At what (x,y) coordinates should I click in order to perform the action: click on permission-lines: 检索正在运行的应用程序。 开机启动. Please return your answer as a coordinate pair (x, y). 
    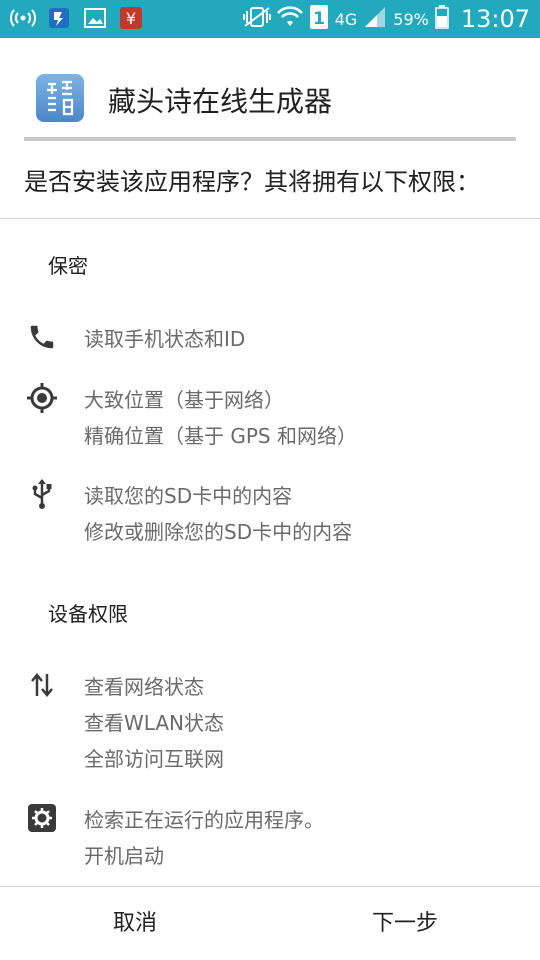
    Looking at the image, I should click on (204, 838).